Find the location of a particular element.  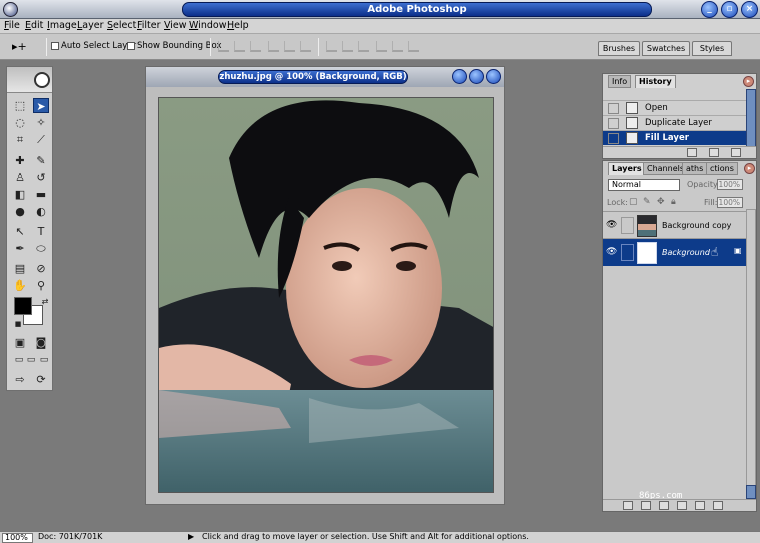

new-layer-icon is located at coordinates (700, 505).